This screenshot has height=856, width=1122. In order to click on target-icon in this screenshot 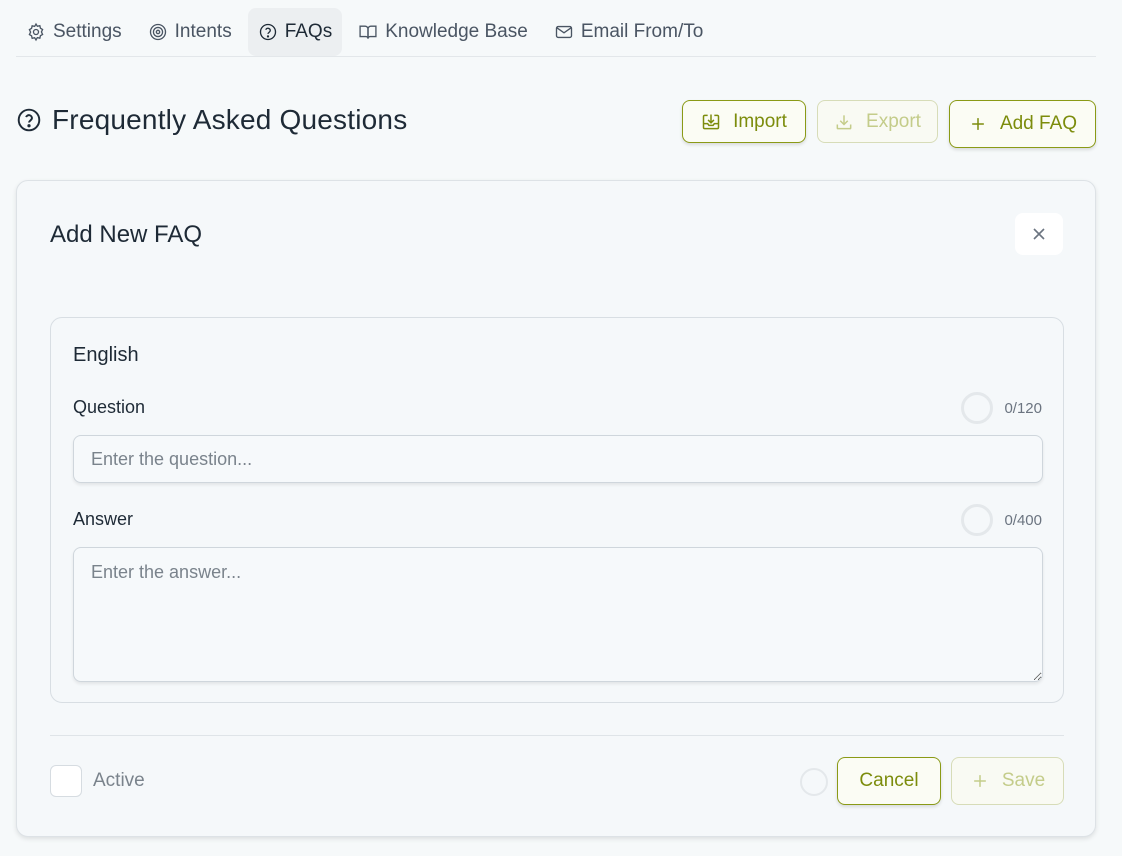, I will do `click(157, 32)`.